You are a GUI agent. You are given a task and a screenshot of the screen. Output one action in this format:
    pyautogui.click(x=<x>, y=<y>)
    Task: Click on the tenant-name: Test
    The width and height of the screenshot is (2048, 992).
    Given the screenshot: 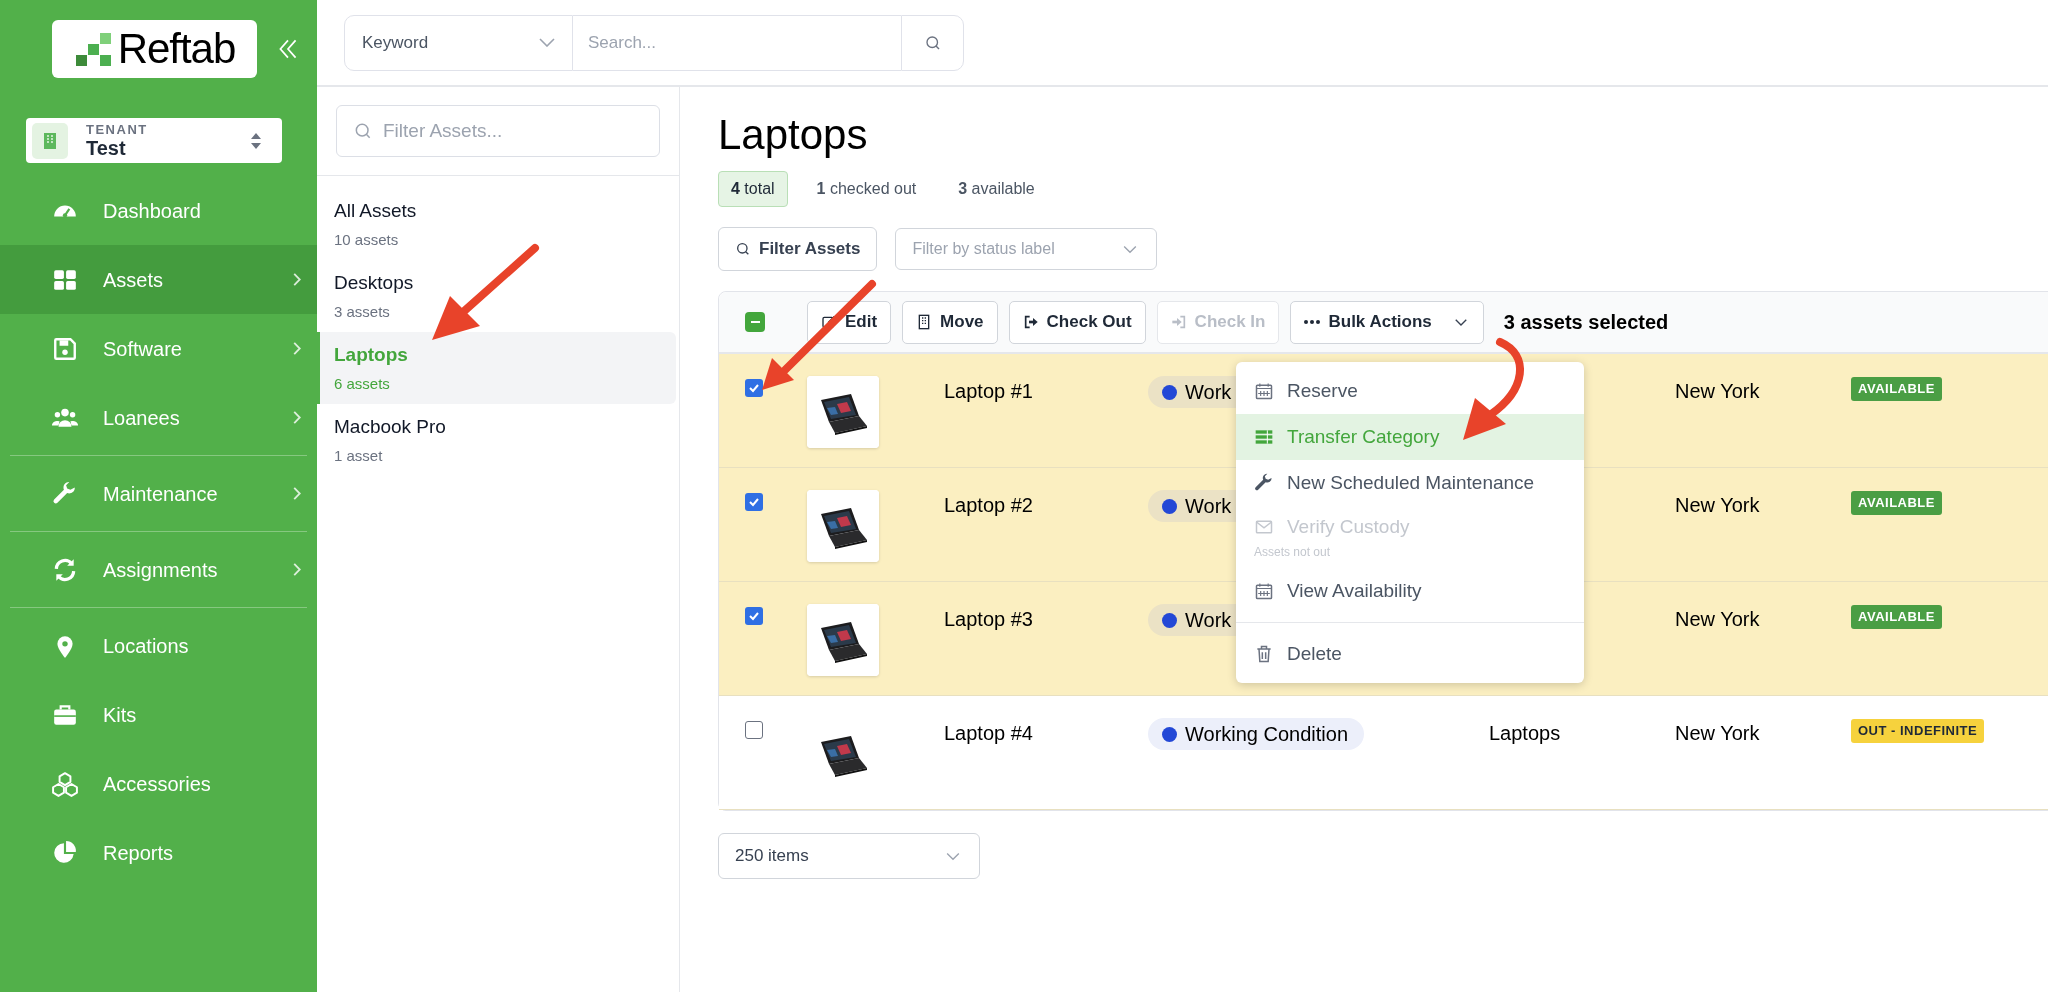 What is the action you would take?
    pyautogui.click(x=106, y=148)
    